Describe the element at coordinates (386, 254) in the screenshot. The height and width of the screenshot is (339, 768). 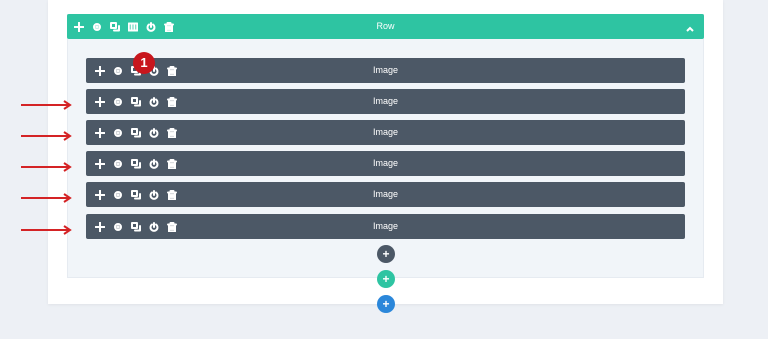
I see `add-module-button: +` at that location.